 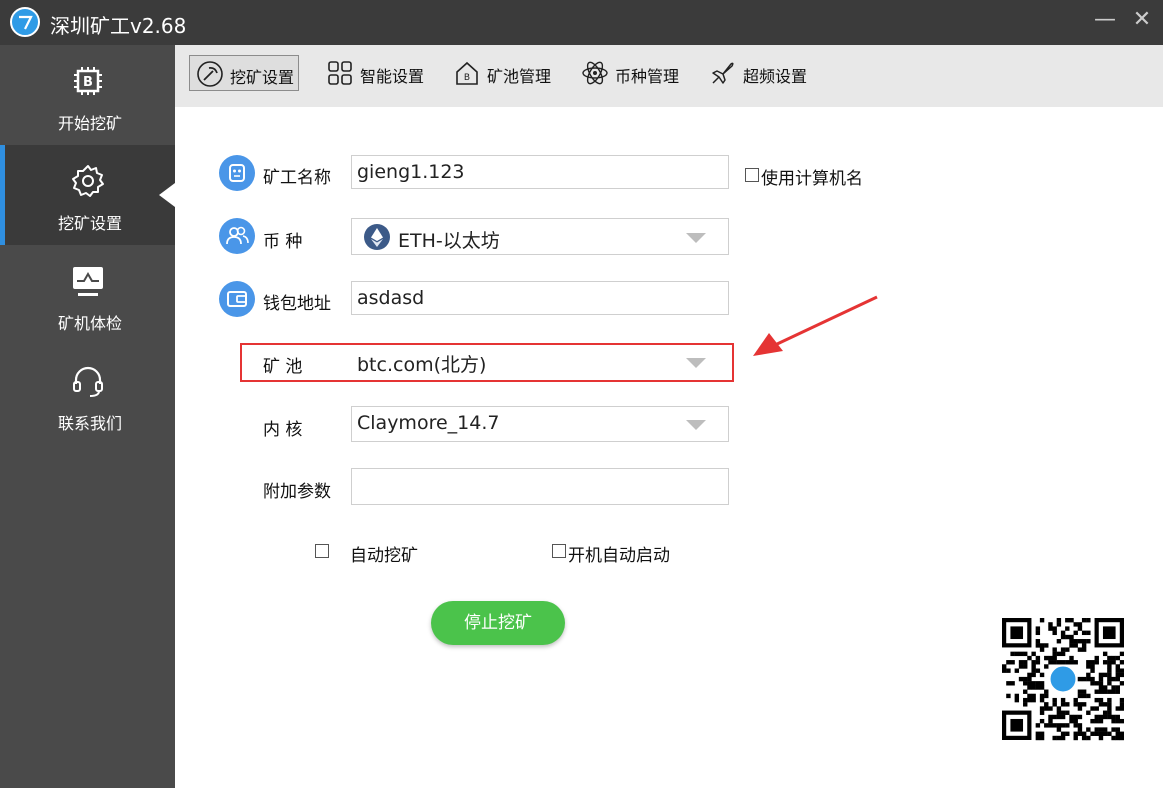 I want to click on active-pointer, so click(x=167, y=195).